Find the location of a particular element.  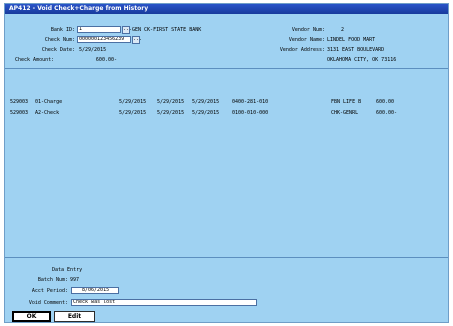

header-divider is located at coordinates (226, 68).